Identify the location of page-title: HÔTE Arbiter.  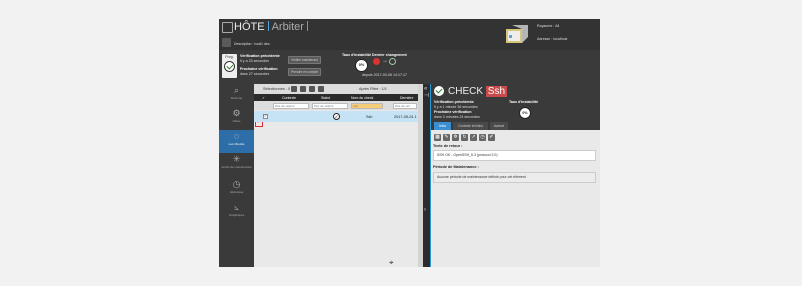
(272, 27).